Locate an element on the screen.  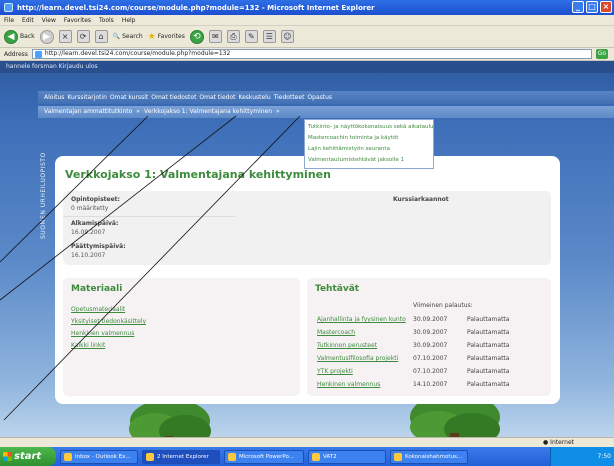
start-date-value: 16.09.2007 is located at coordinates (88, 232).